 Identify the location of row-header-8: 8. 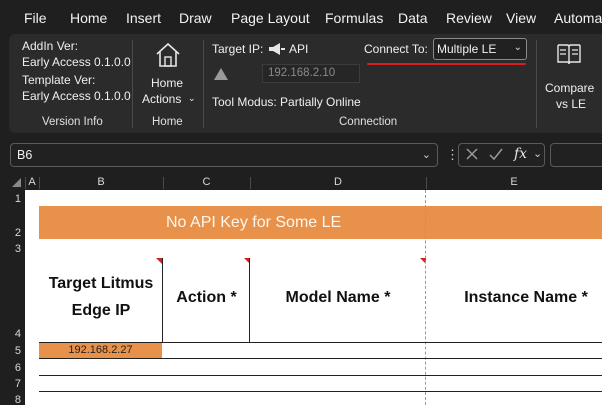
(10, 399).